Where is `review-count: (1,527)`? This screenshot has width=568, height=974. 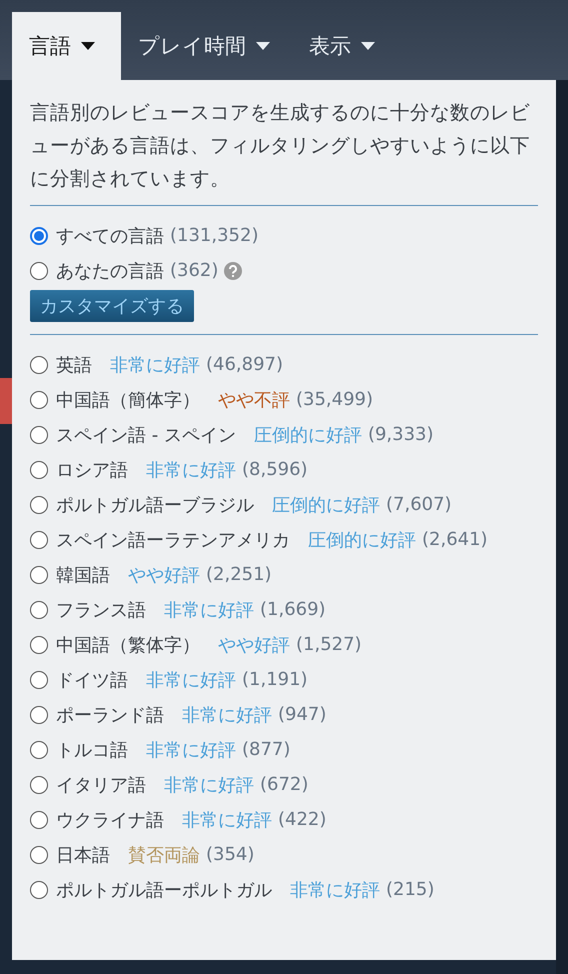 review-count: (1,527) is located at coordinates (329, 644).